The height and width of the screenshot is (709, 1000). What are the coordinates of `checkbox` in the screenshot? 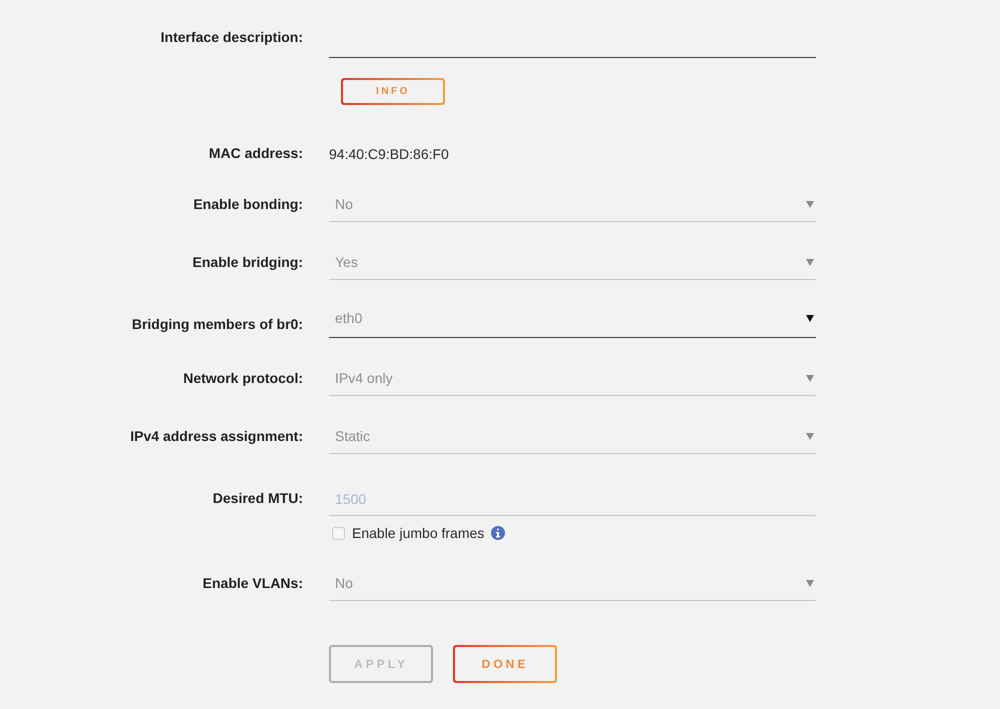 It's located at (338, 533).